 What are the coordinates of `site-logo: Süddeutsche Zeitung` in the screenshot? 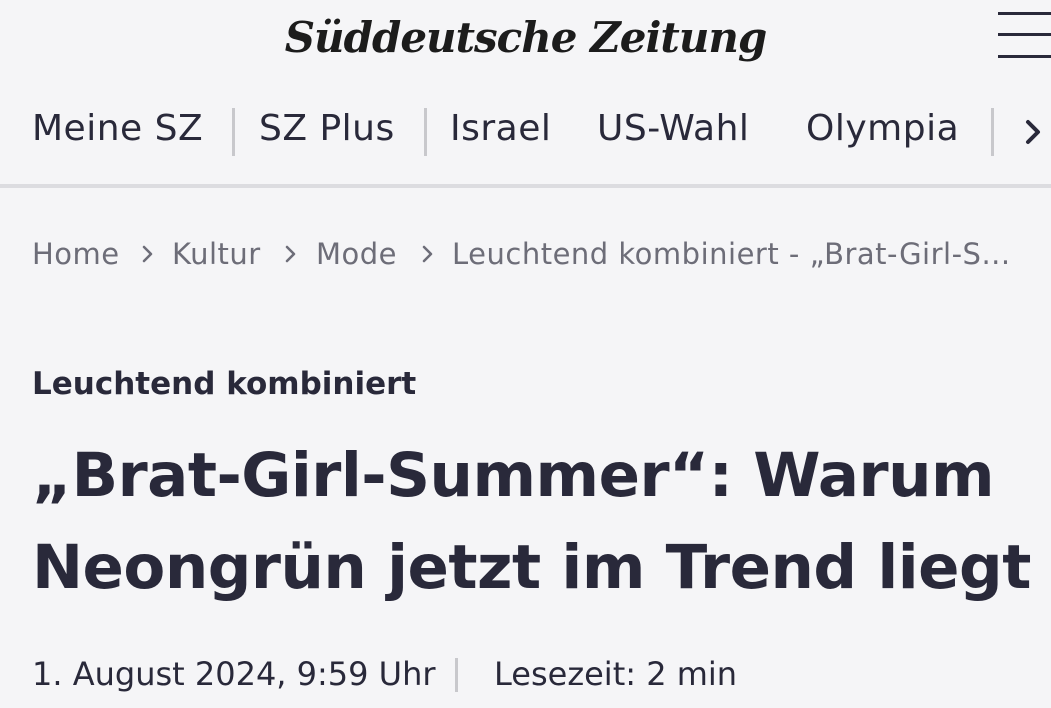 It's located at (525, 38).